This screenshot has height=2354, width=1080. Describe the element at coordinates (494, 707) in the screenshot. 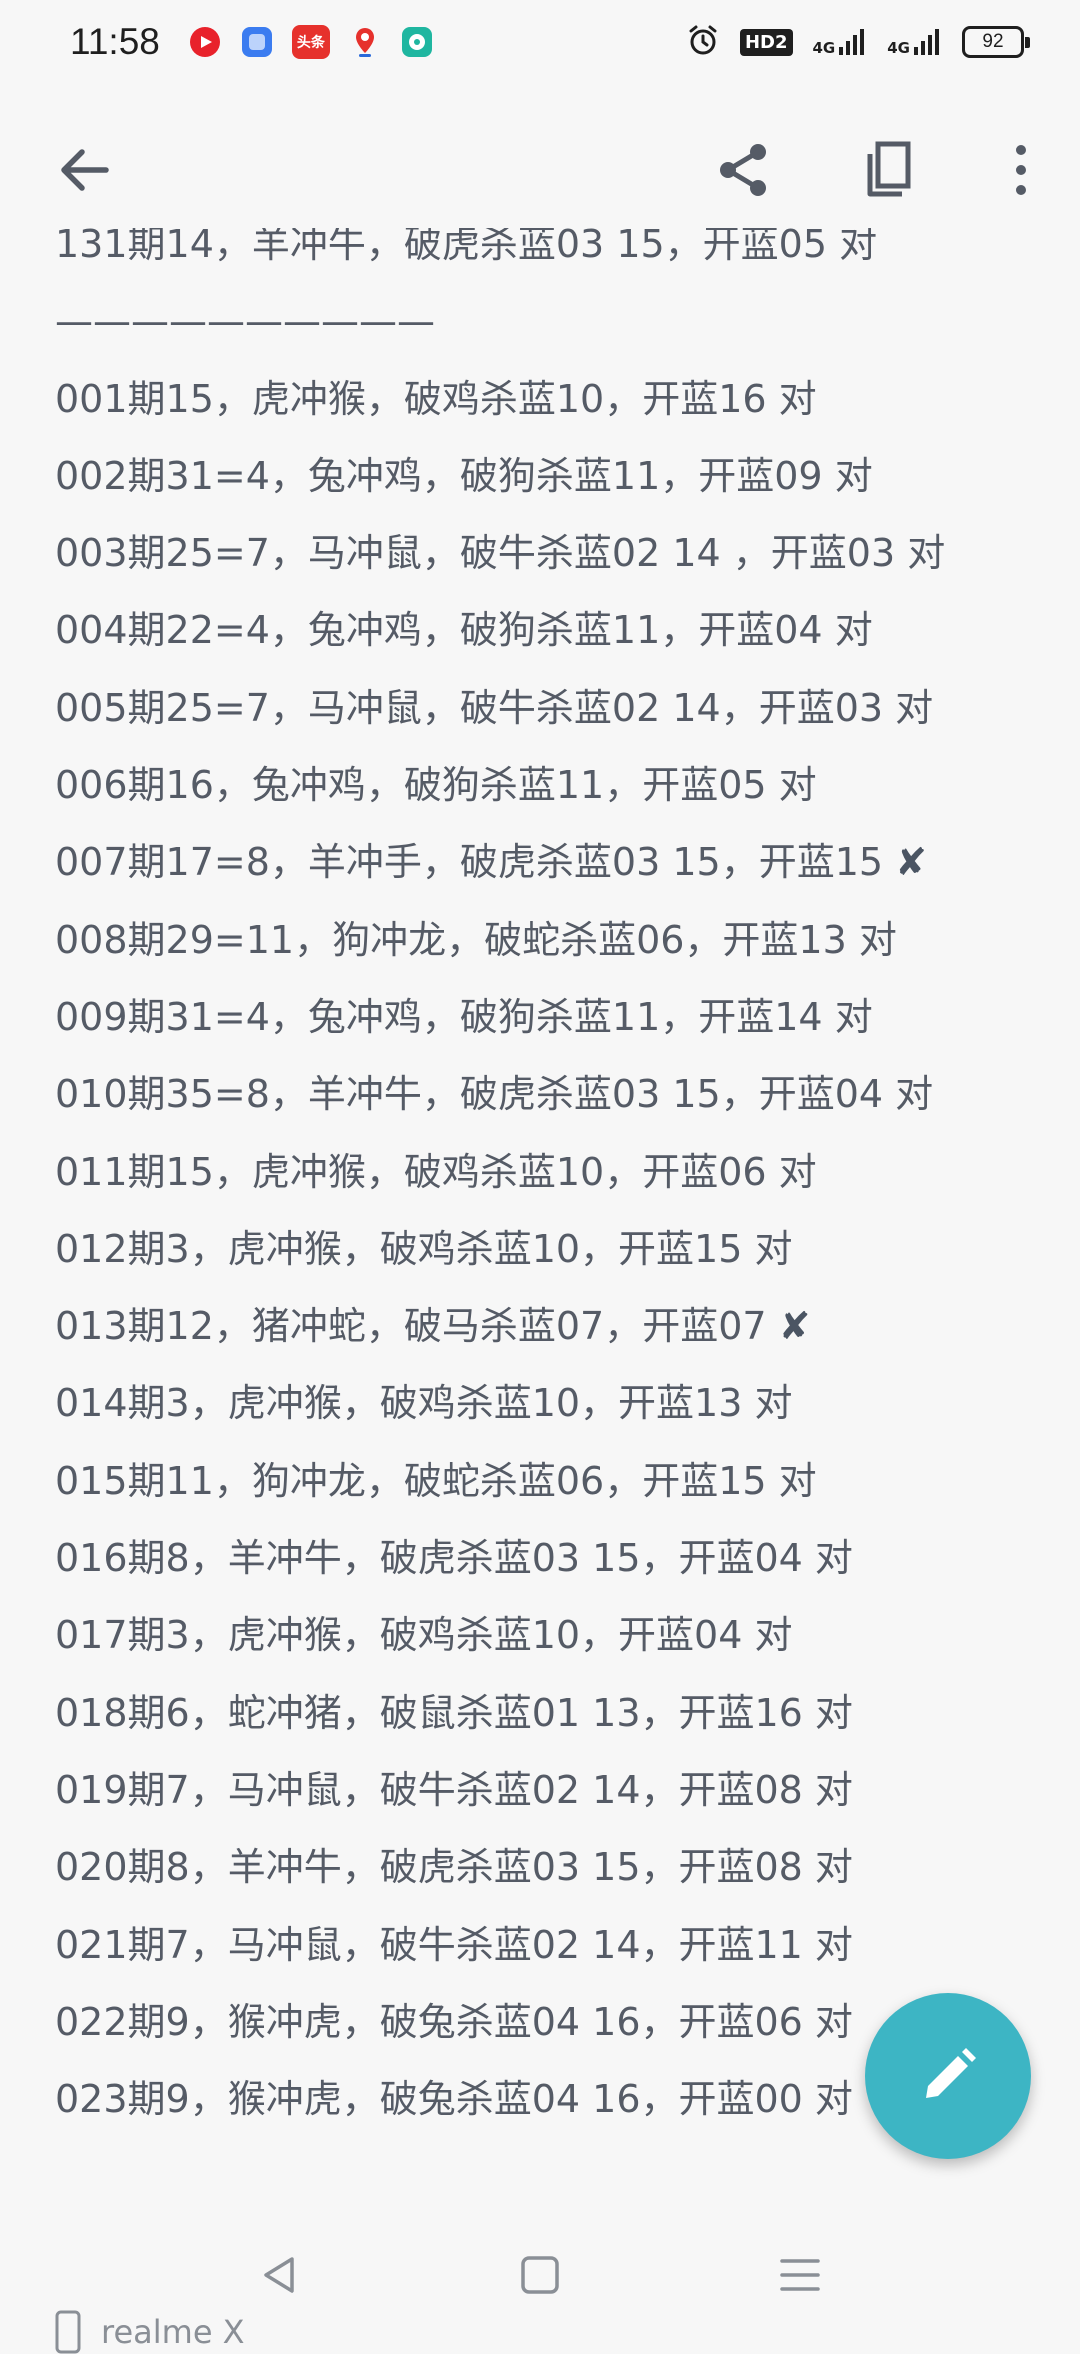

I see `entry-text: 005期25=7，马冲鼠，破牛杀蓝02 14，开蓝03 对` at that location.